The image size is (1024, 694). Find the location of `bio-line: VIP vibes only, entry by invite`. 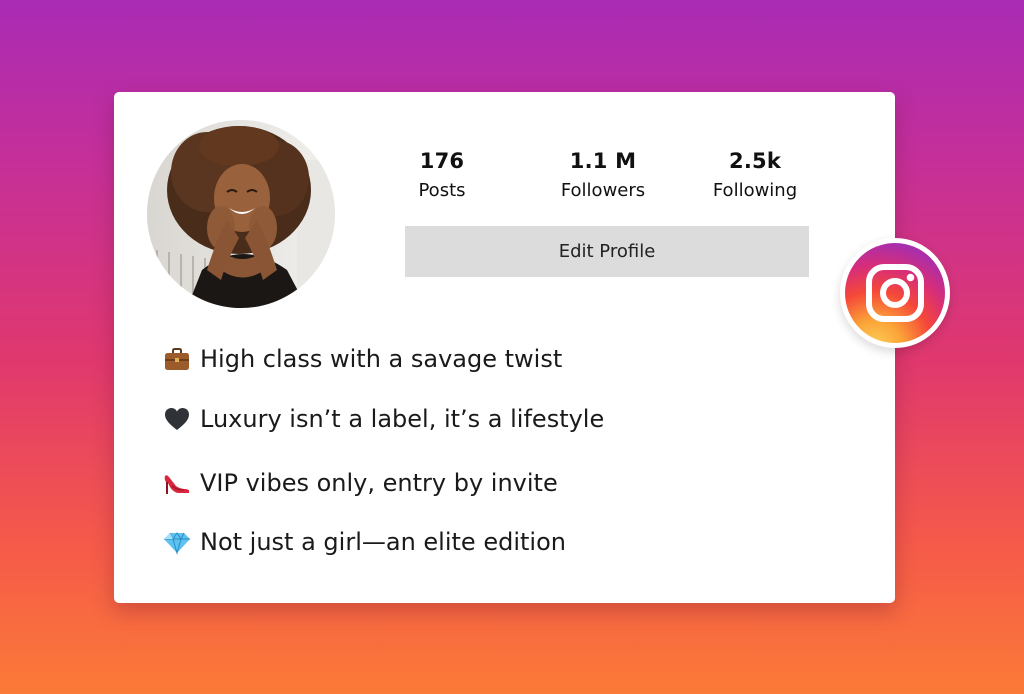

bio-line: VIP vibes only, entry by invite is located at coordinates (360, 483).